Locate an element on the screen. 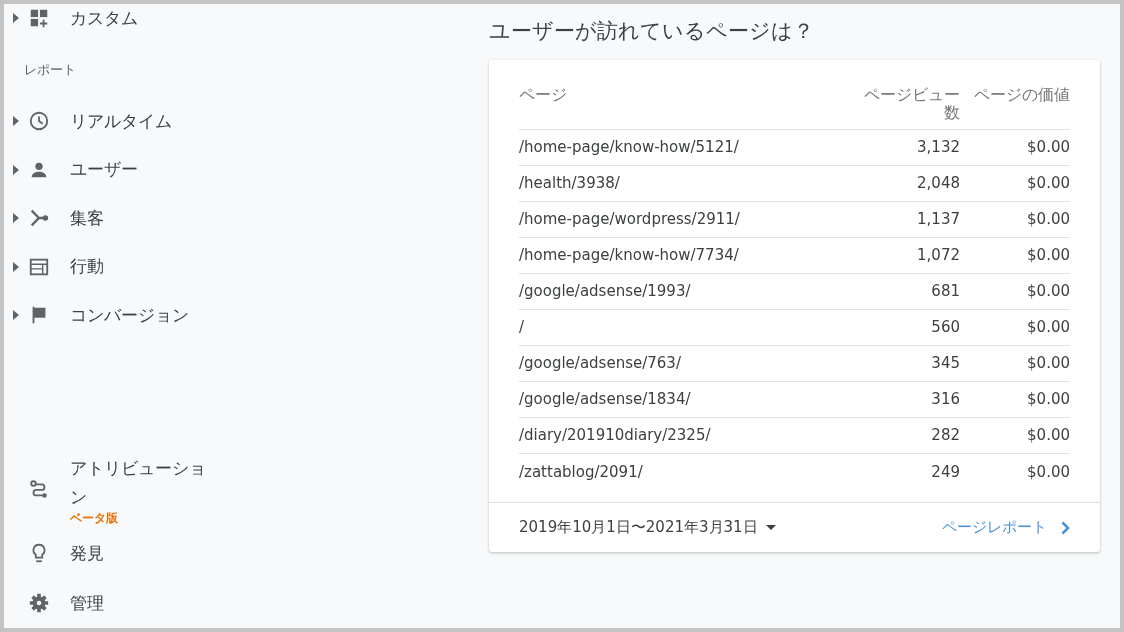 The height and width of the screenshot is (632, 1124). table-cell-text: /home-page/know-how/5121/ is located at coordinates (629, 148).